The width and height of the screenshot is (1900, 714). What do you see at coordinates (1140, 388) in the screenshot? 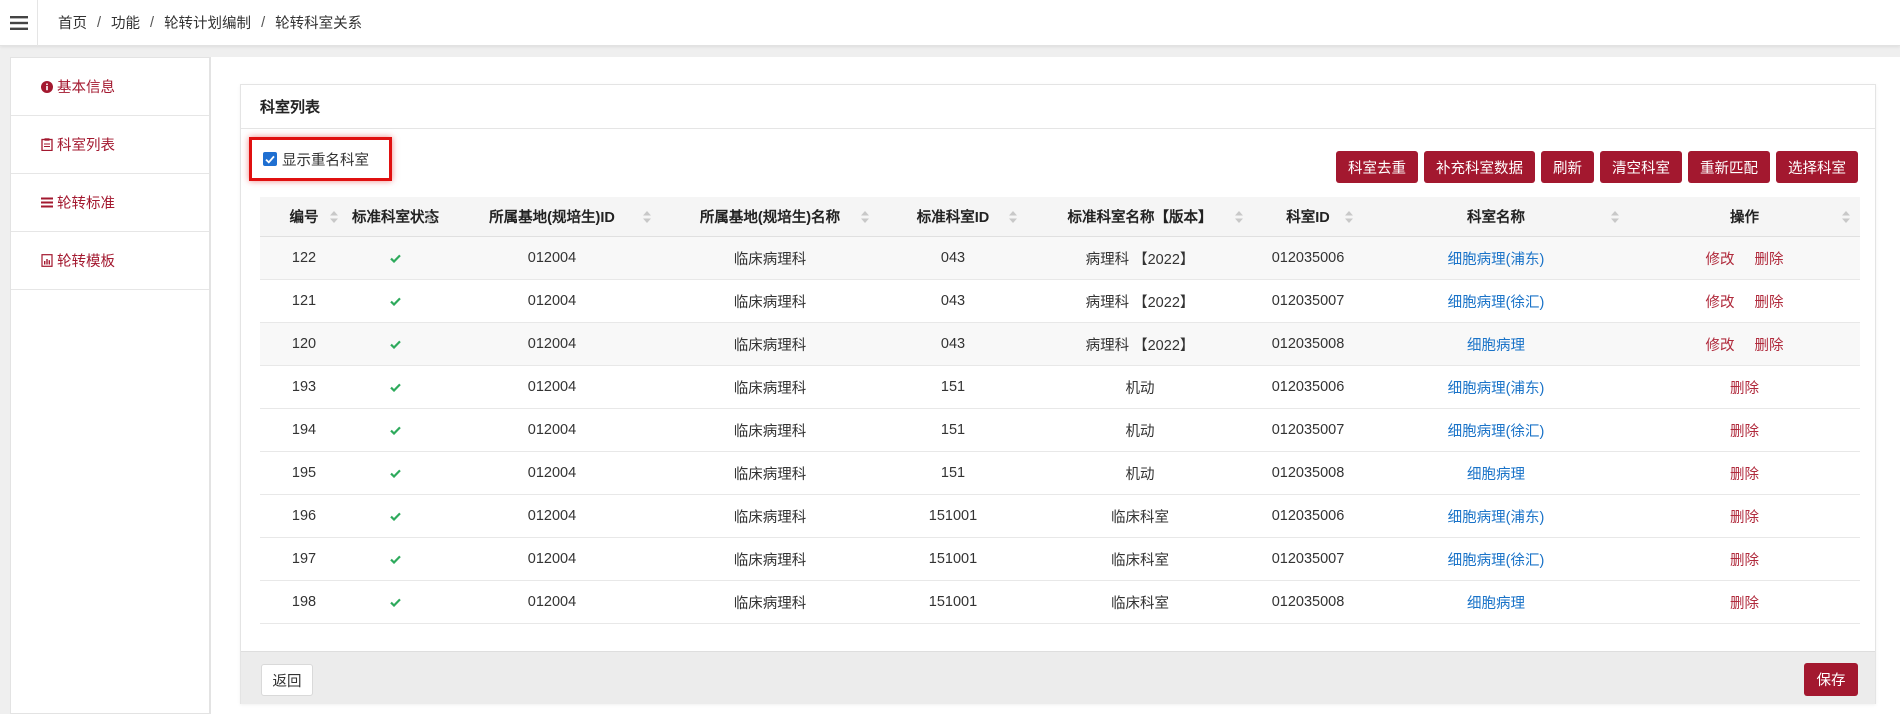
I see `cell-std-dept-name: 机动` at bounding box center [1140, 388].